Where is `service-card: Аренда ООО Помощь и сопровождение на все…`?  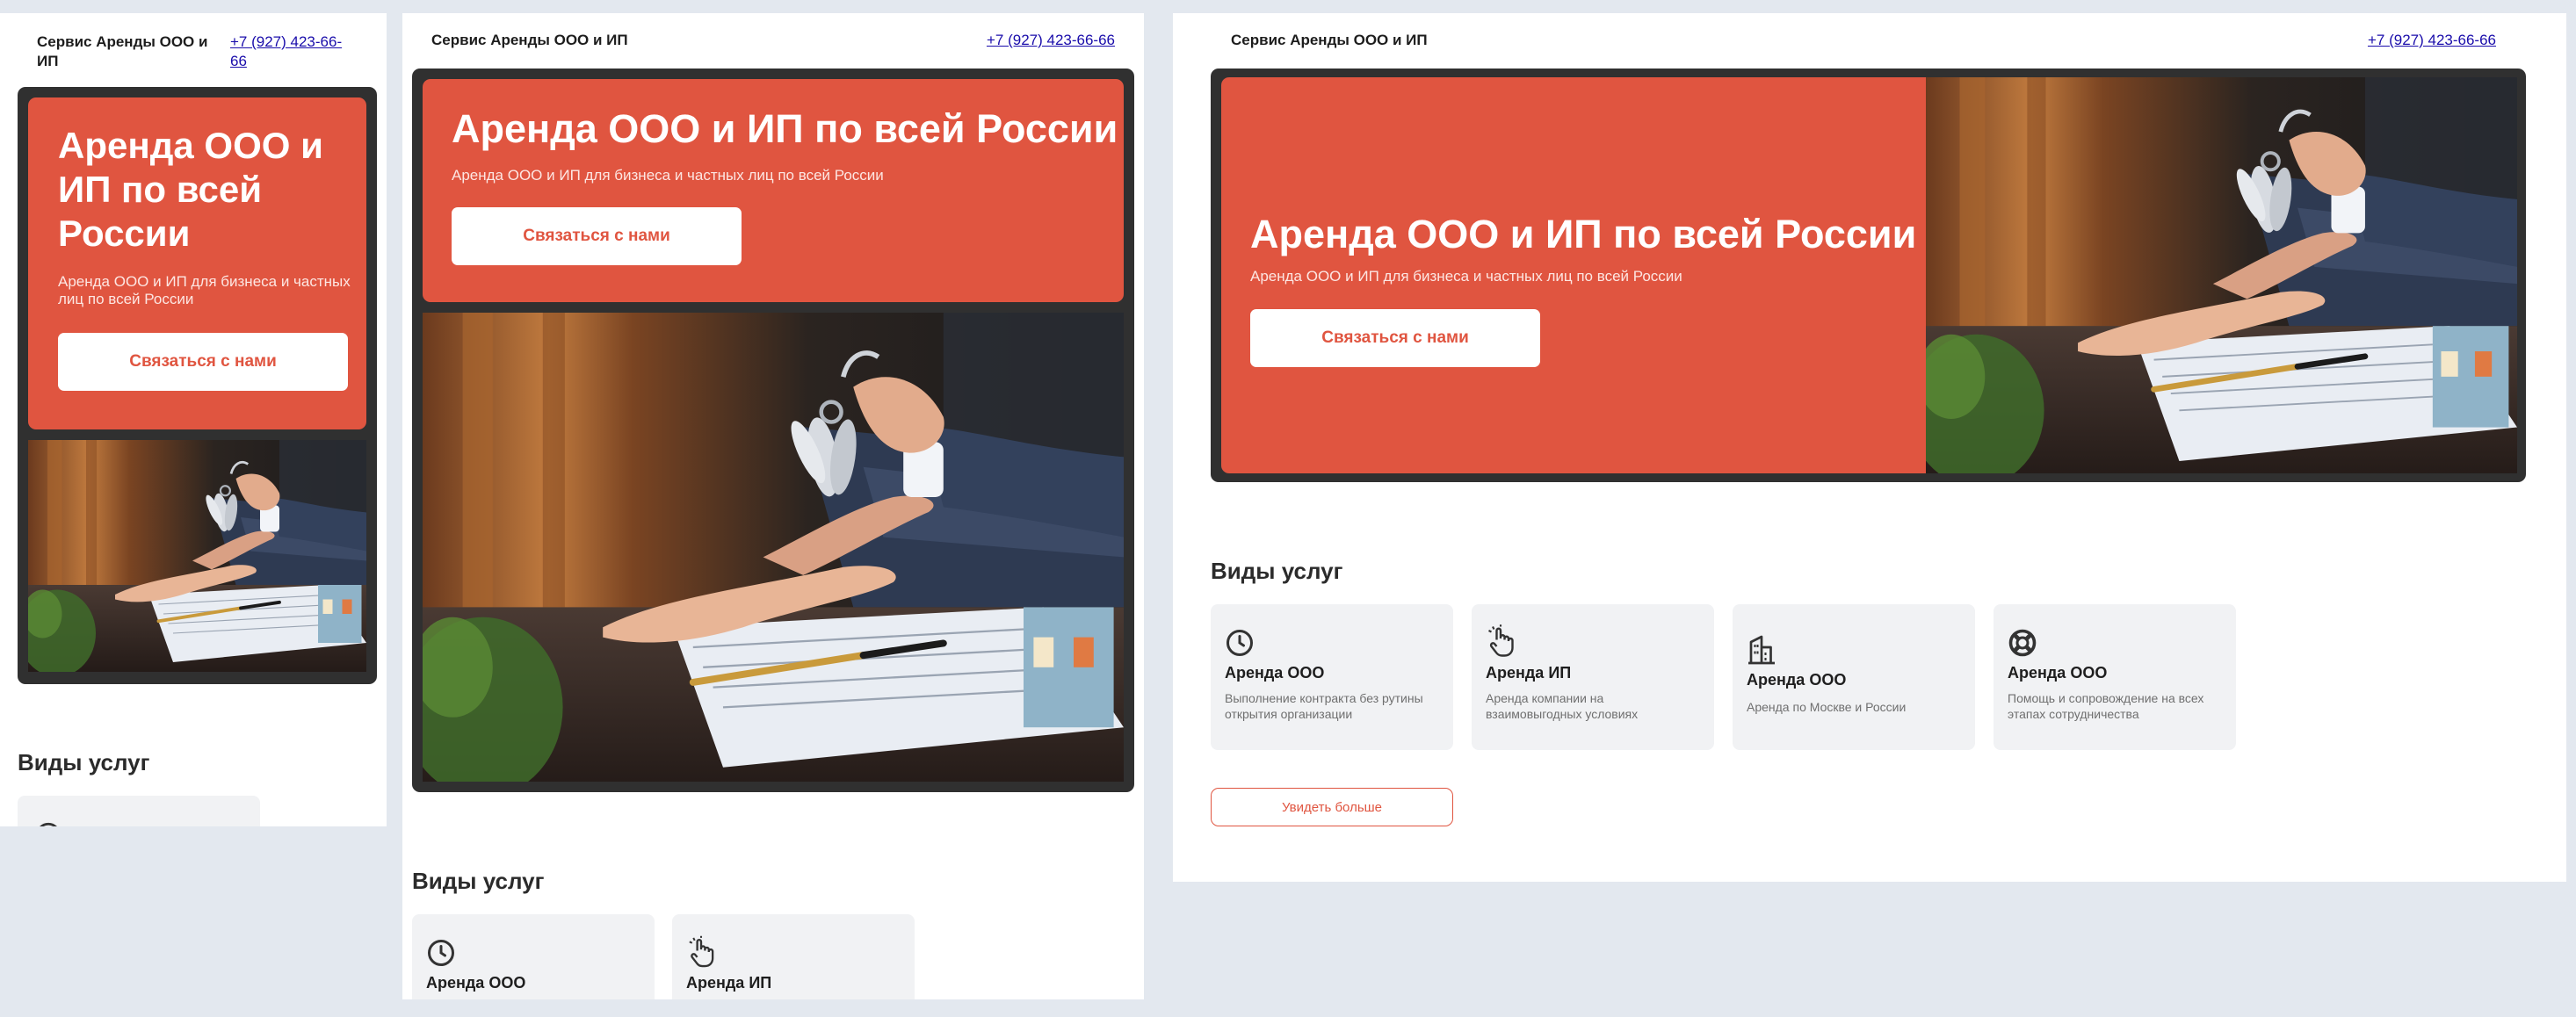
service-card: Аренда ООО Помощь и сопровождение на все… is located at coordinates (2115, 677).